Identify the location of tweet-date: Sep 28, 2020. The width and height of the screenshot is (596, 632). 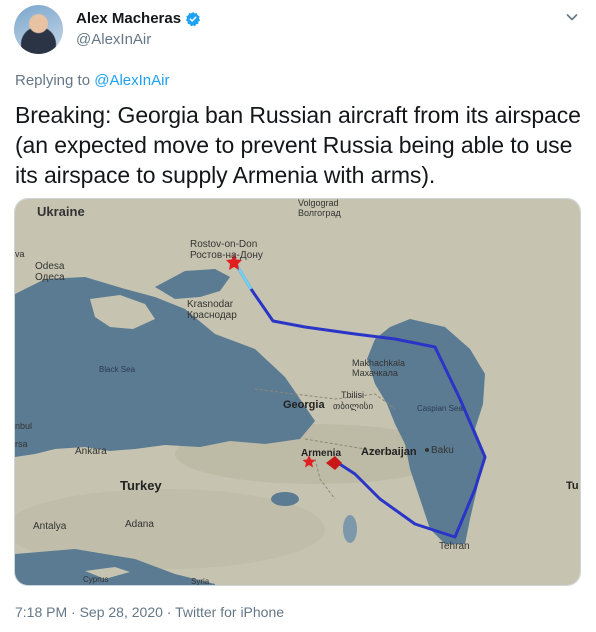
(121, 612).